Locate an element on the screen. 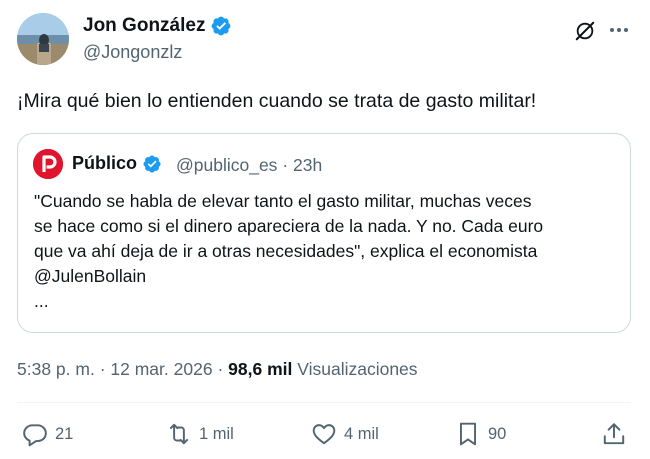 The image size is (650, 459). repost-button: 1 mil is located at coordinates (200, 434).